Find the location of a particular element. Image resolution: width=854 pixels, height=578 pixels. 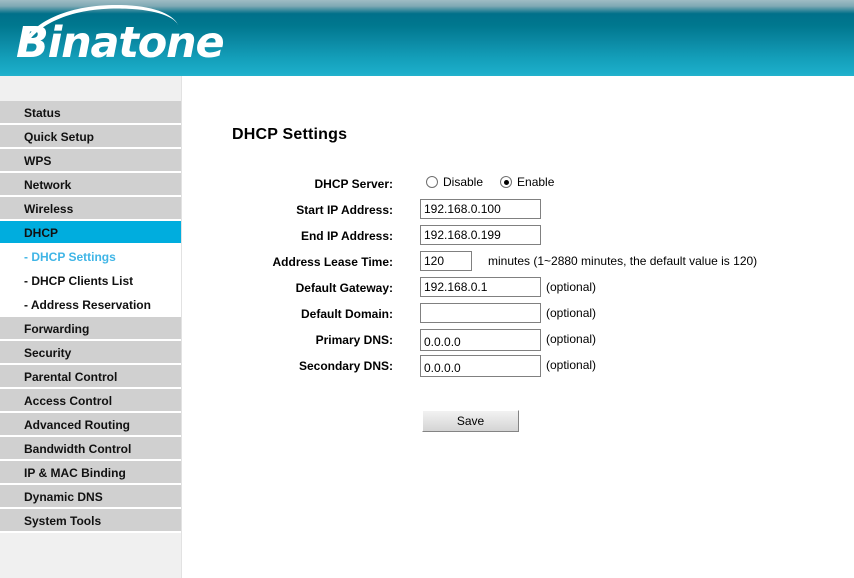

radio-enable-label: Enable is located at coordinates (535, 182).